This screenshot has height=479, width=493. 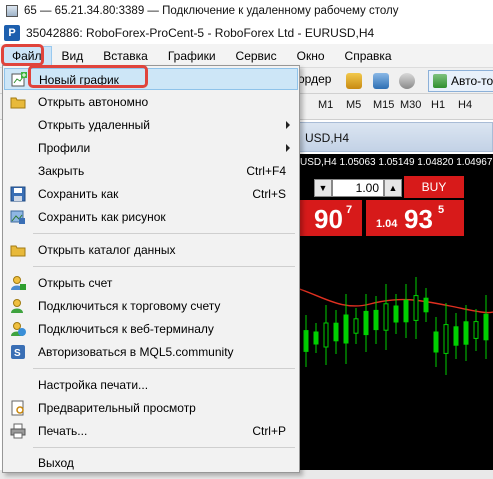 I want to click on lot-size-input: 1.00, so click(x=358, y=188).